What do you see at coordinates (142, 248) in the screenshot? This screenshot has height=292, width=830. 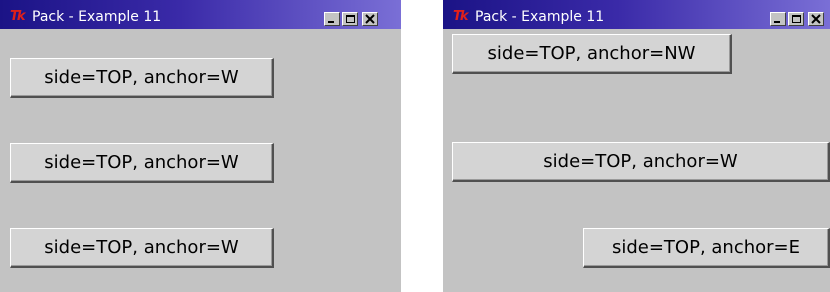 I see `pack-button-3: side=TOP, anchor=W` at bounding box center [142, 248].